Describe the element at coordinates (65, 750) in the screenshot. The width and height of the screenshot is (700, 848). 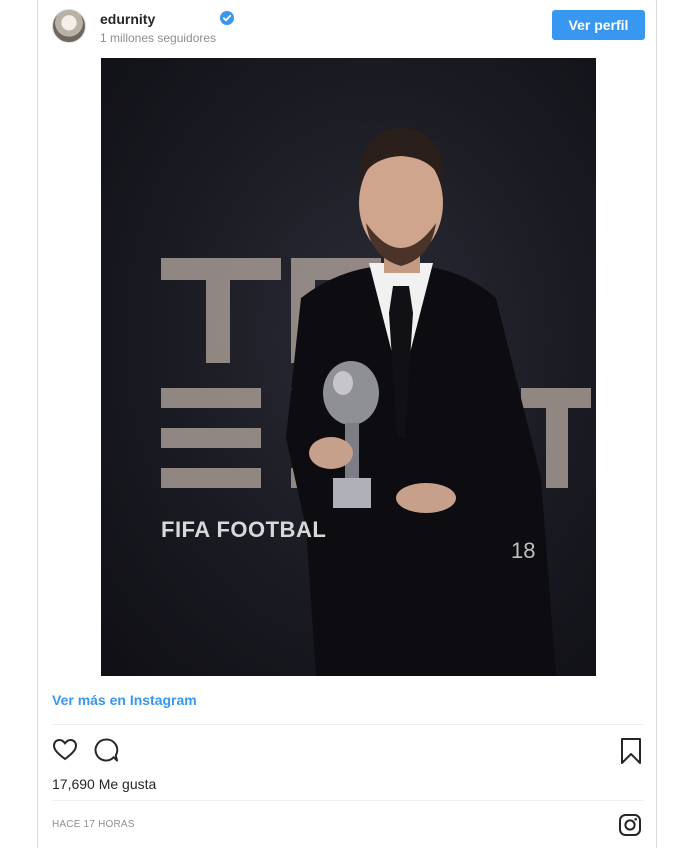
I see `heart-icon` at that location.